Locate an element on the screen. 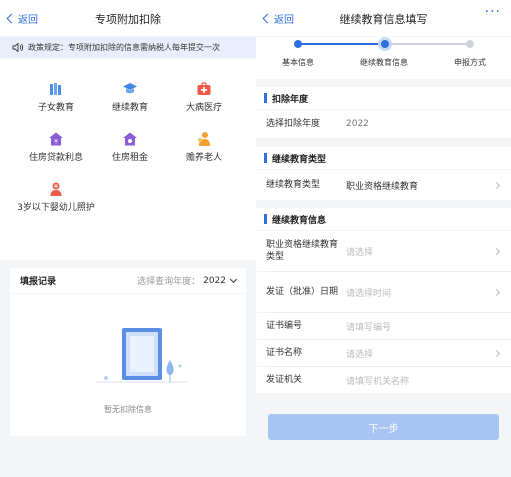 This screenshot has height=477, width=511. notice-text: 政策规定：专项附加扣除的信息需纳税人每年提交一次 is located at coordinates (124, 47).